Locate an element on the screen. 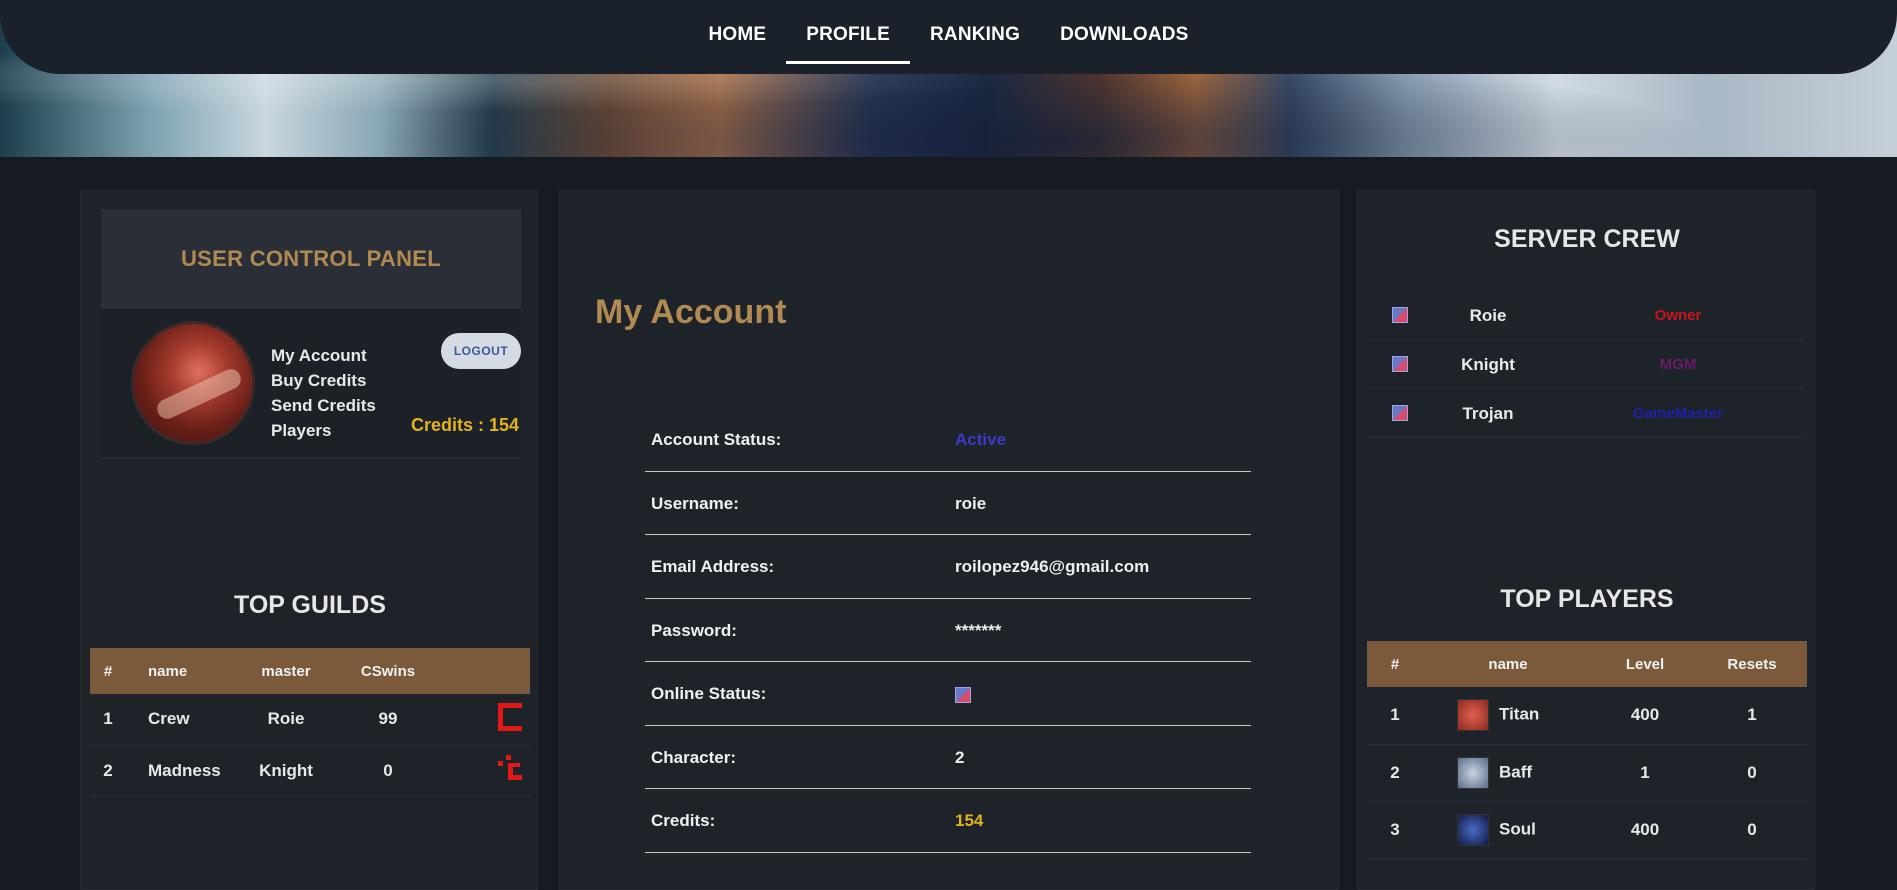 Image resolution: width=1897 pixels, height=890 pixels. row-password: Password: ******* is located at coordinates (948, 630).